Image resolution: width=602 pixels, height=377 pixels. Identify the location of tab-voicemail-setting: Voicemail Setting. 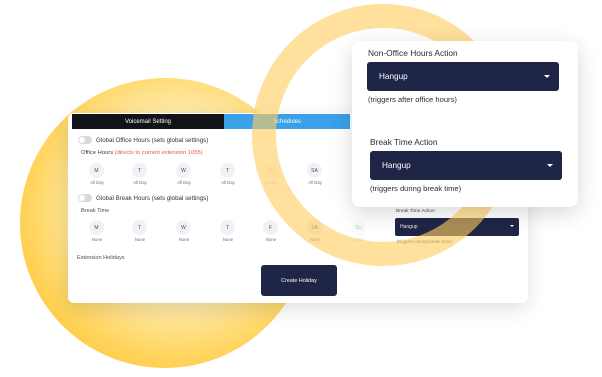
(148, 121).